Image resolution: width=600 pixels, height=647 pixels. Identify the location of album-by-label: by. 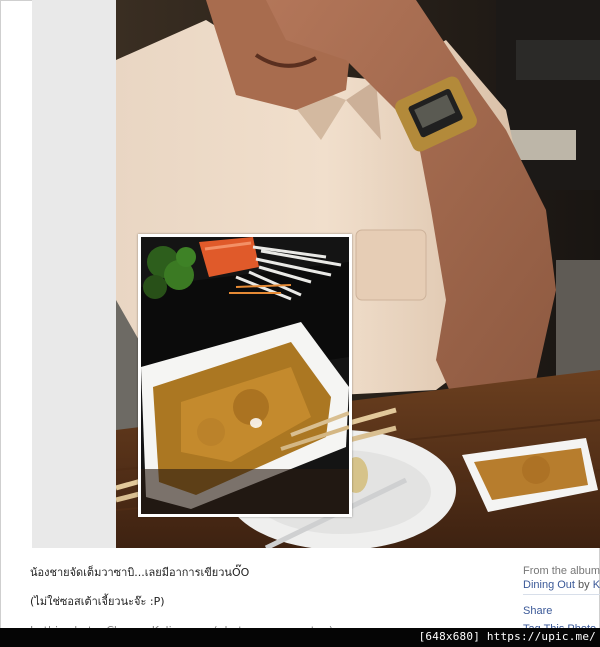
(584, 585).